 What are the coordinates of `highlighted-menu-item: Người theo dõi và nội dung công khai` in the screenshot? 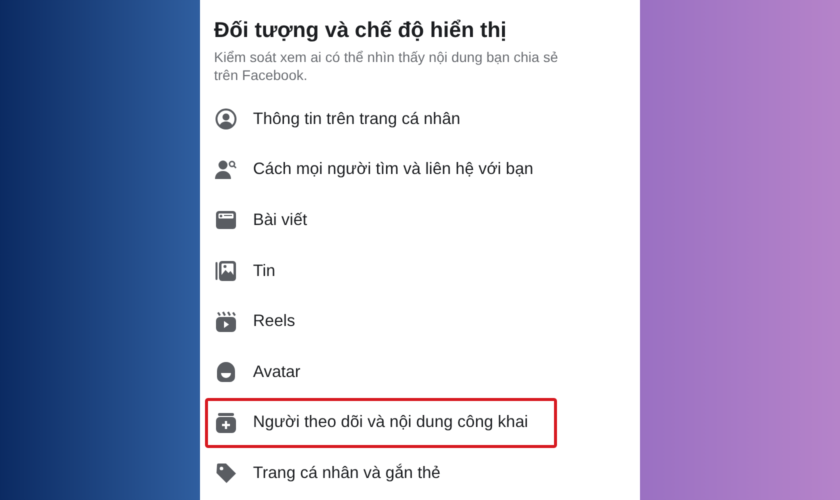 It's located at (381, 423).